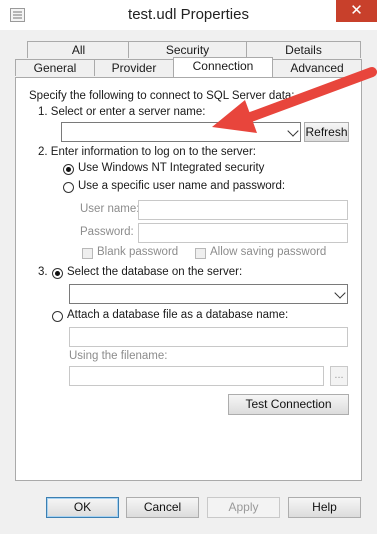 This screenshot has height=534, width=377. Describe the element at coordinates (182, 186) in the screenshot. I see `specific-user-label: Use a specific user name and password:` at that location.